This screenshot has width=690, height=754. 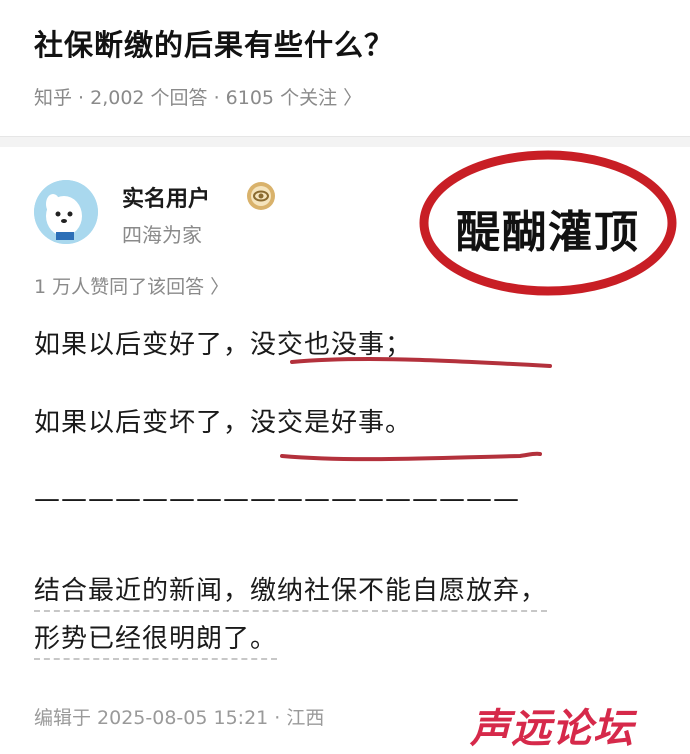 What do you see at coordinates (131, 285) in the screenshot?
I see `upvote-summary: 1 万人赞同了该回答 〉` at bounding box center [131, 285].